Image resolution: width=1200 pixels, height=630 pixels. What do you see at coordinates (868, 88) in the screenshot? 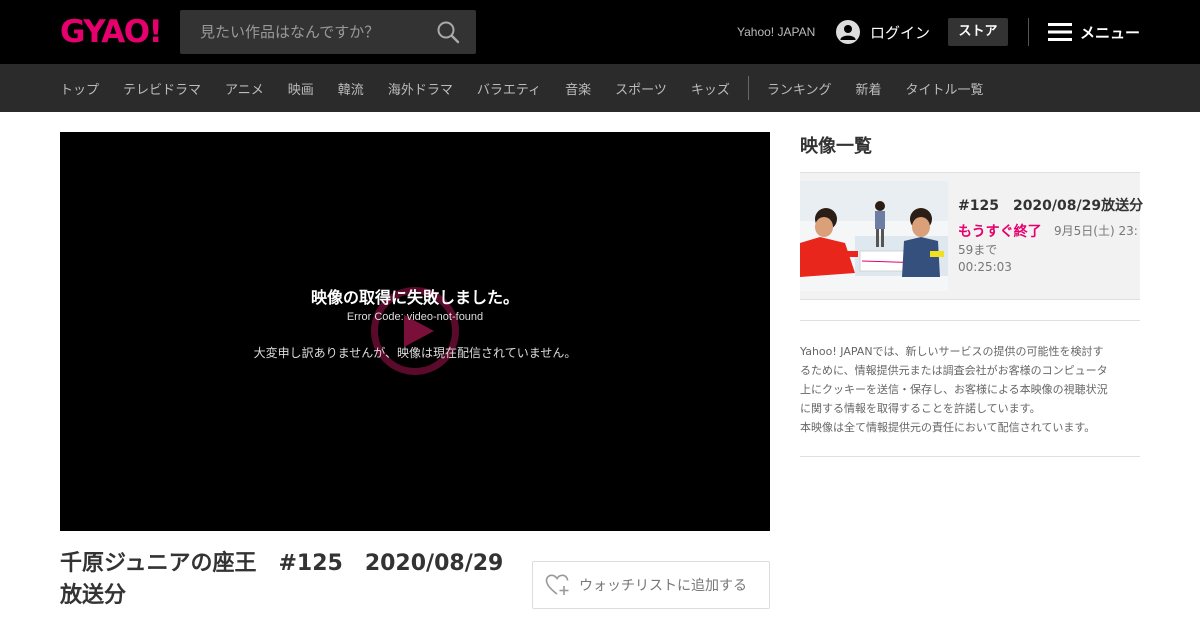
I see `nav-item-new: 新着` at bounding box center [868, 88].